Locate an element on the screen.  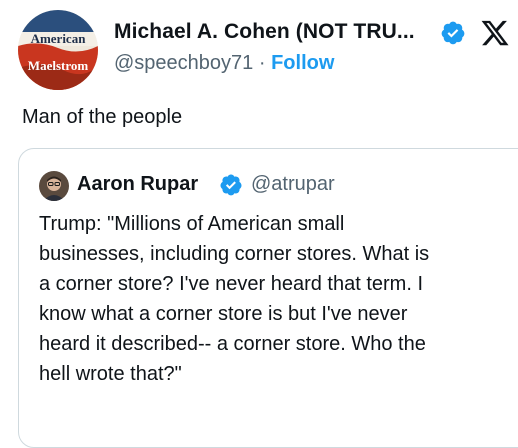
avatar-image: American Maelstrom is located at coordinates (58, 50).